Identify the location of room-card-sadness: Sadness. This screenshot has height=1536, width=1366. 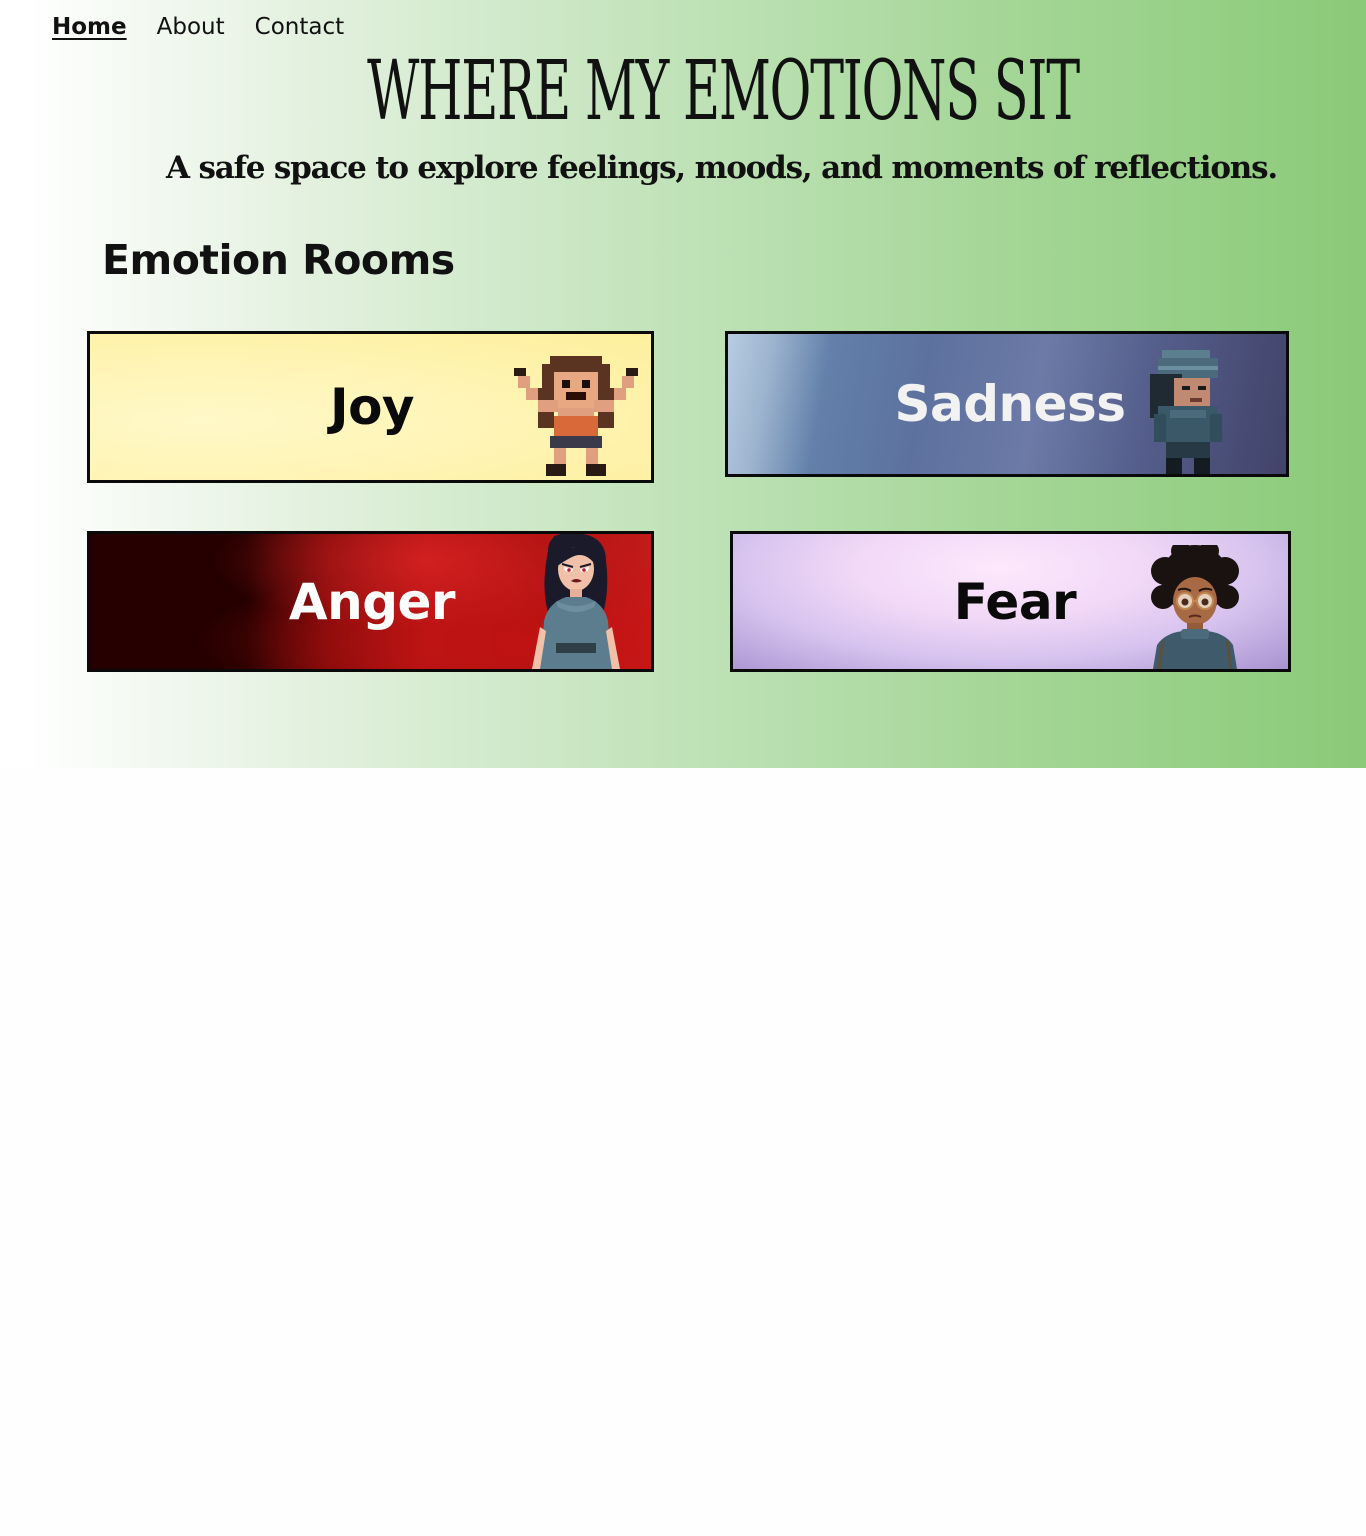
(1007, 404).